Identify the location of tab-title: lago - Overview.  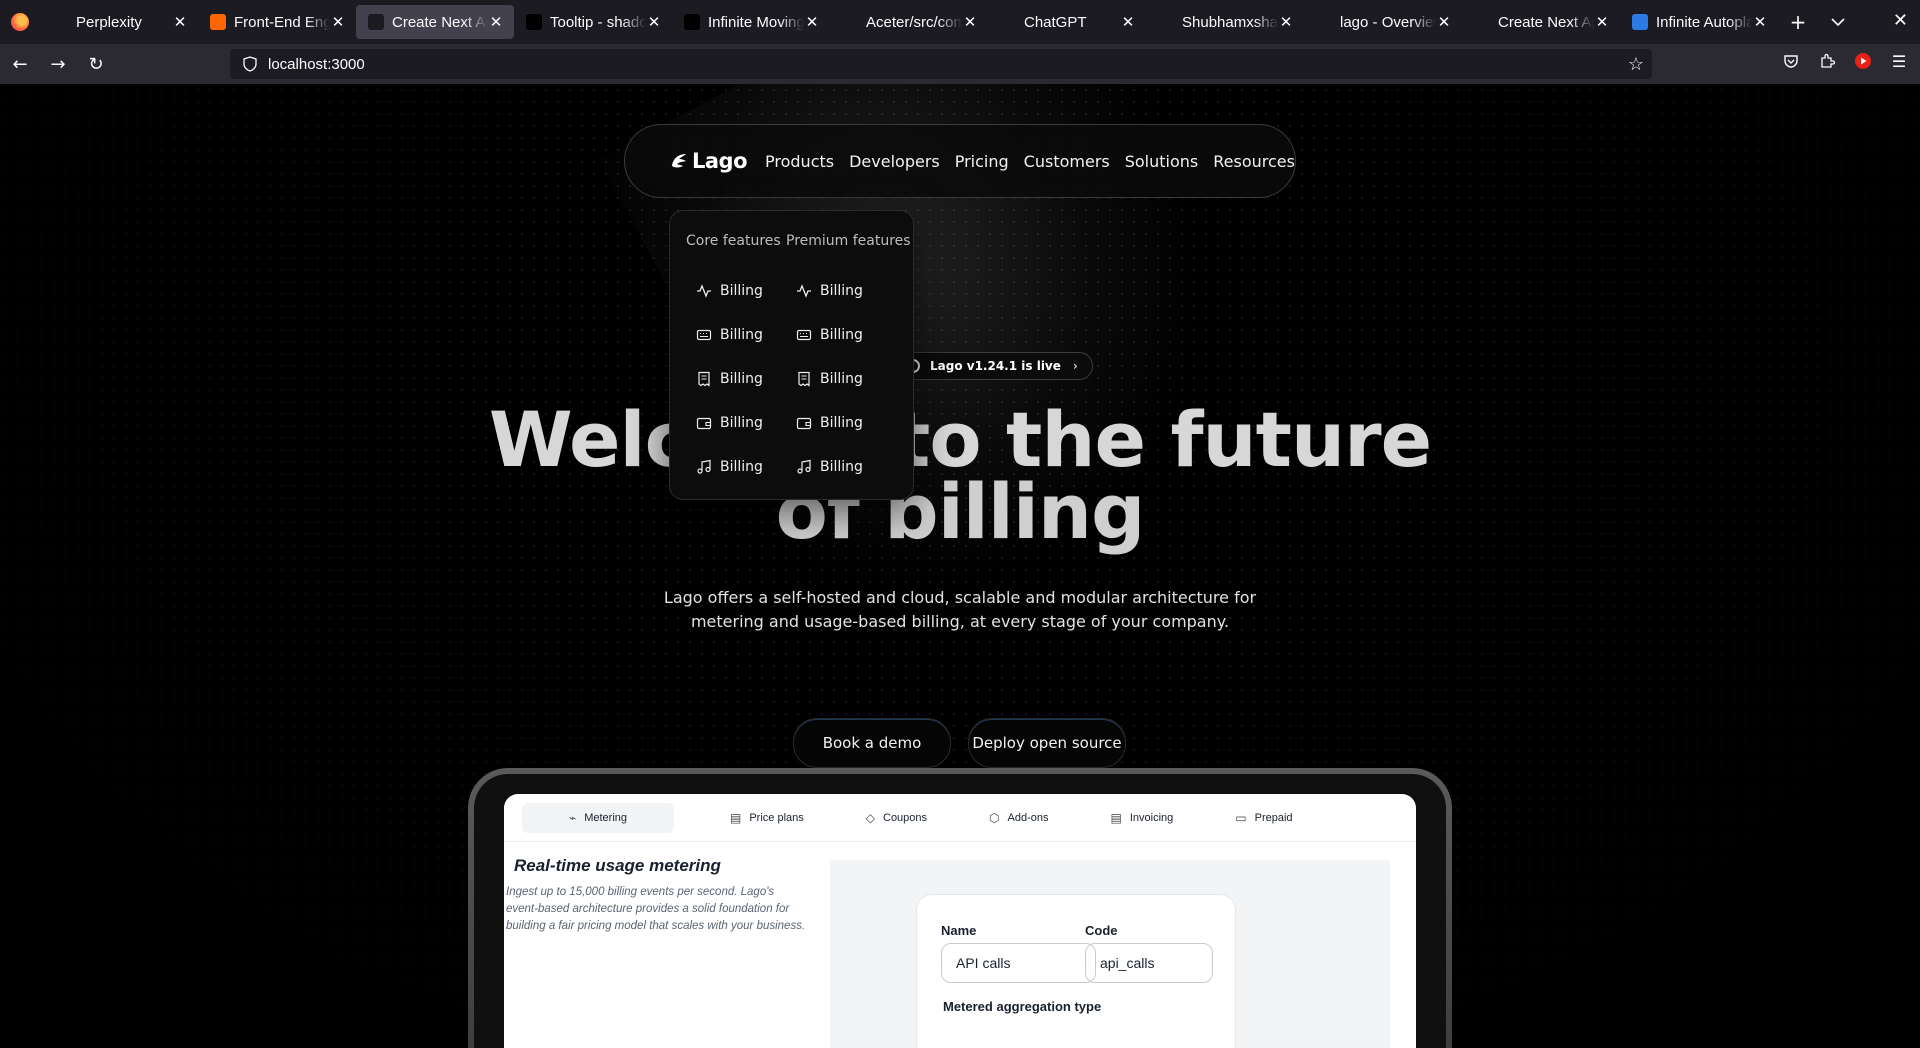
(1388, 22).